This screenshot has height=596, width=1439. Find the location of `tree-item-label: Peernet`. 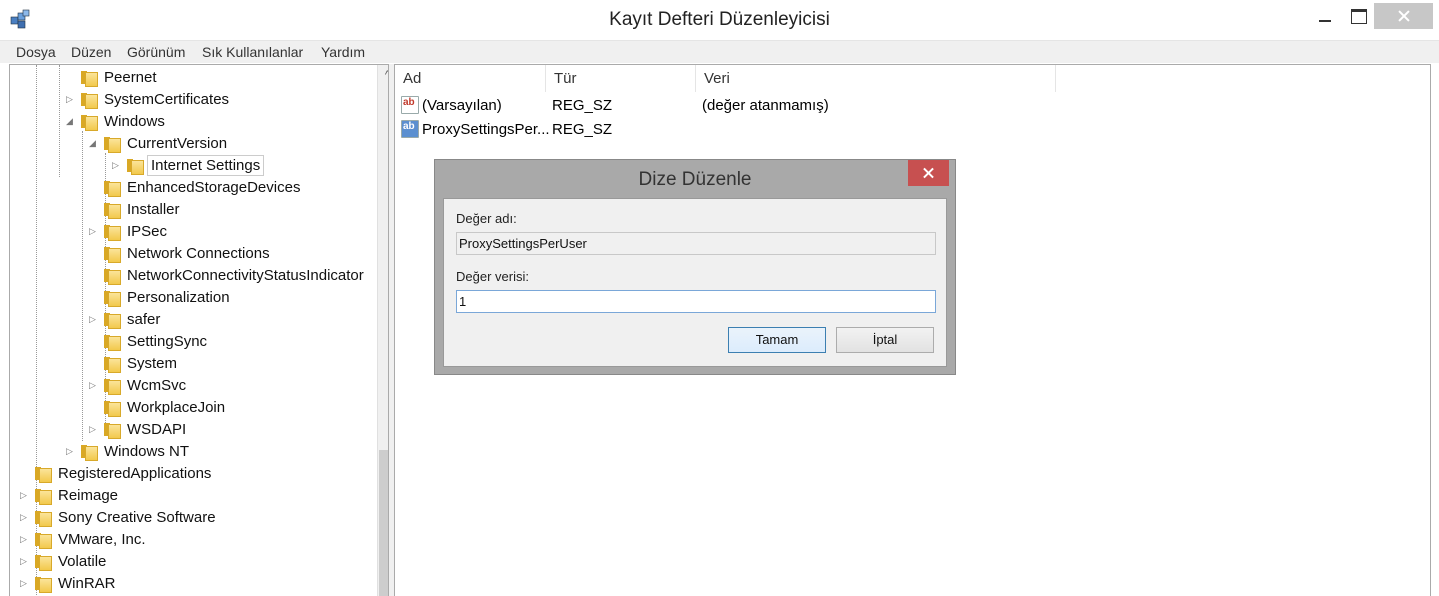

tree-item-label: Peernet is located at coordinates (130, 77).